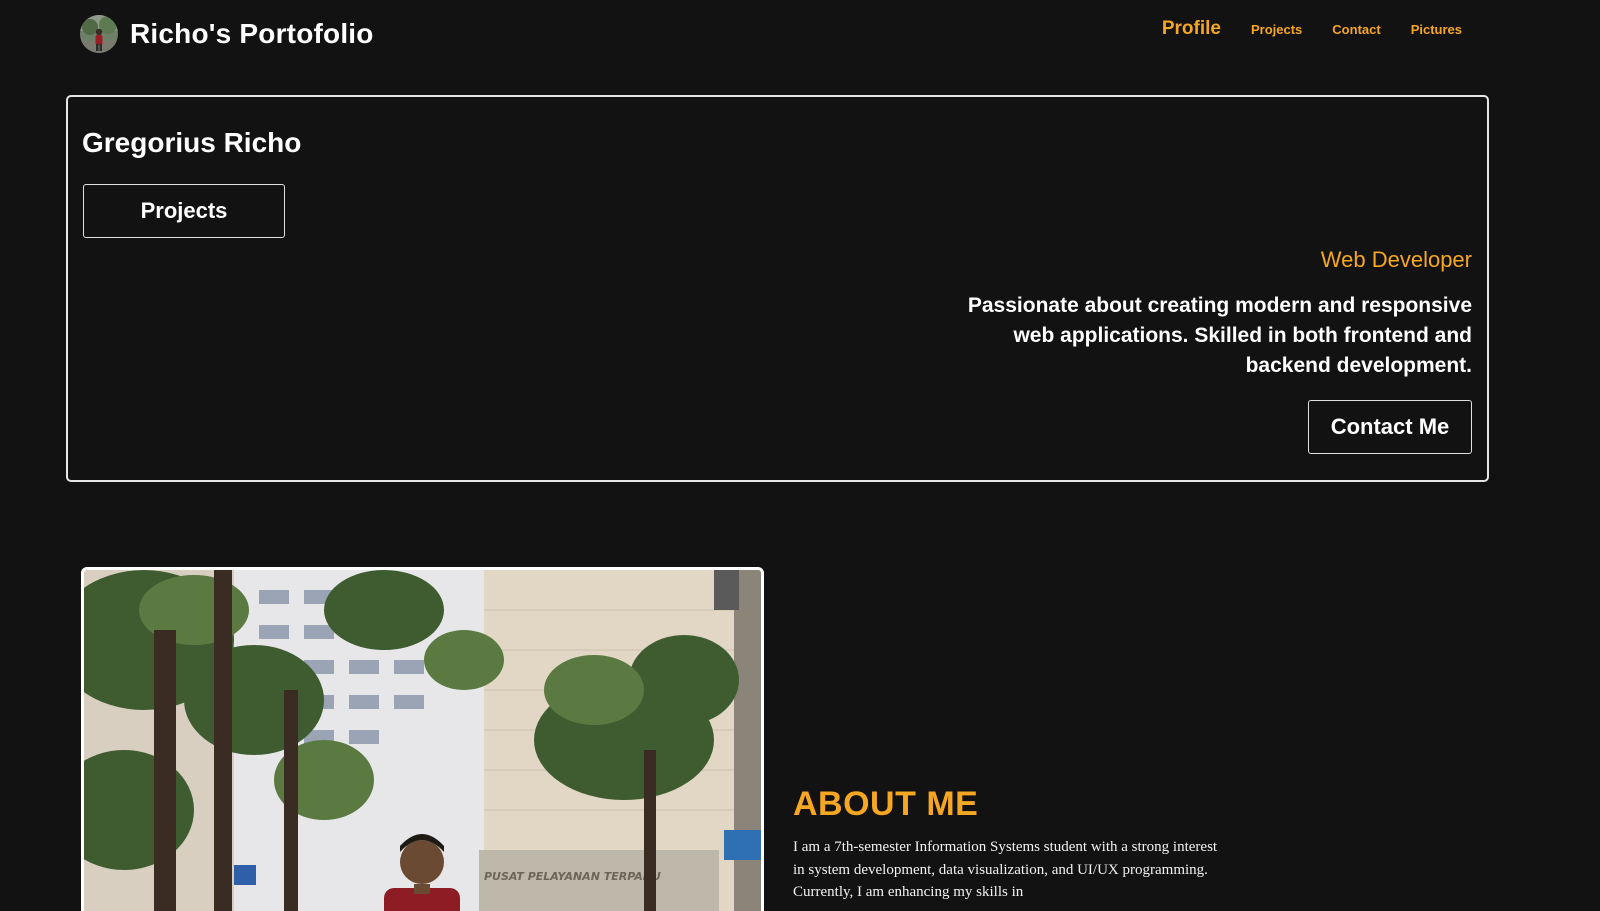 The width and height of the screenshot is (1600, 911). What do you see at coordinates (184, 211) in the screenshot?
I see `projects-button: Projects` at bounding box center [184, 211].